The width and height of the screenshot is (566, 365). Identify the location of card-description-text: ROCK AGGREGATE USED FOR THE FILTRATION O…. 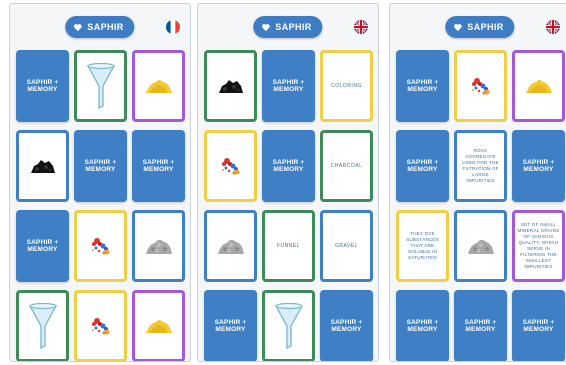
(480, 165).